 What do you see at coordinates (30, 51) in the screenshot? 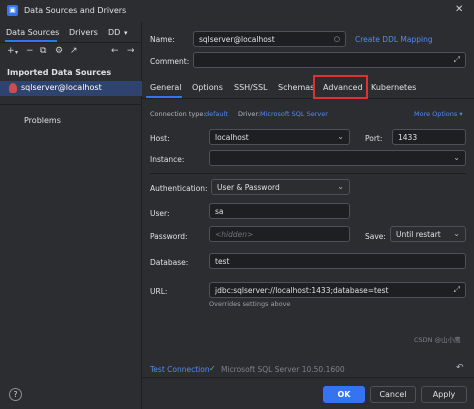
I see `remove-icon: −` at bounding box center [30, 51].